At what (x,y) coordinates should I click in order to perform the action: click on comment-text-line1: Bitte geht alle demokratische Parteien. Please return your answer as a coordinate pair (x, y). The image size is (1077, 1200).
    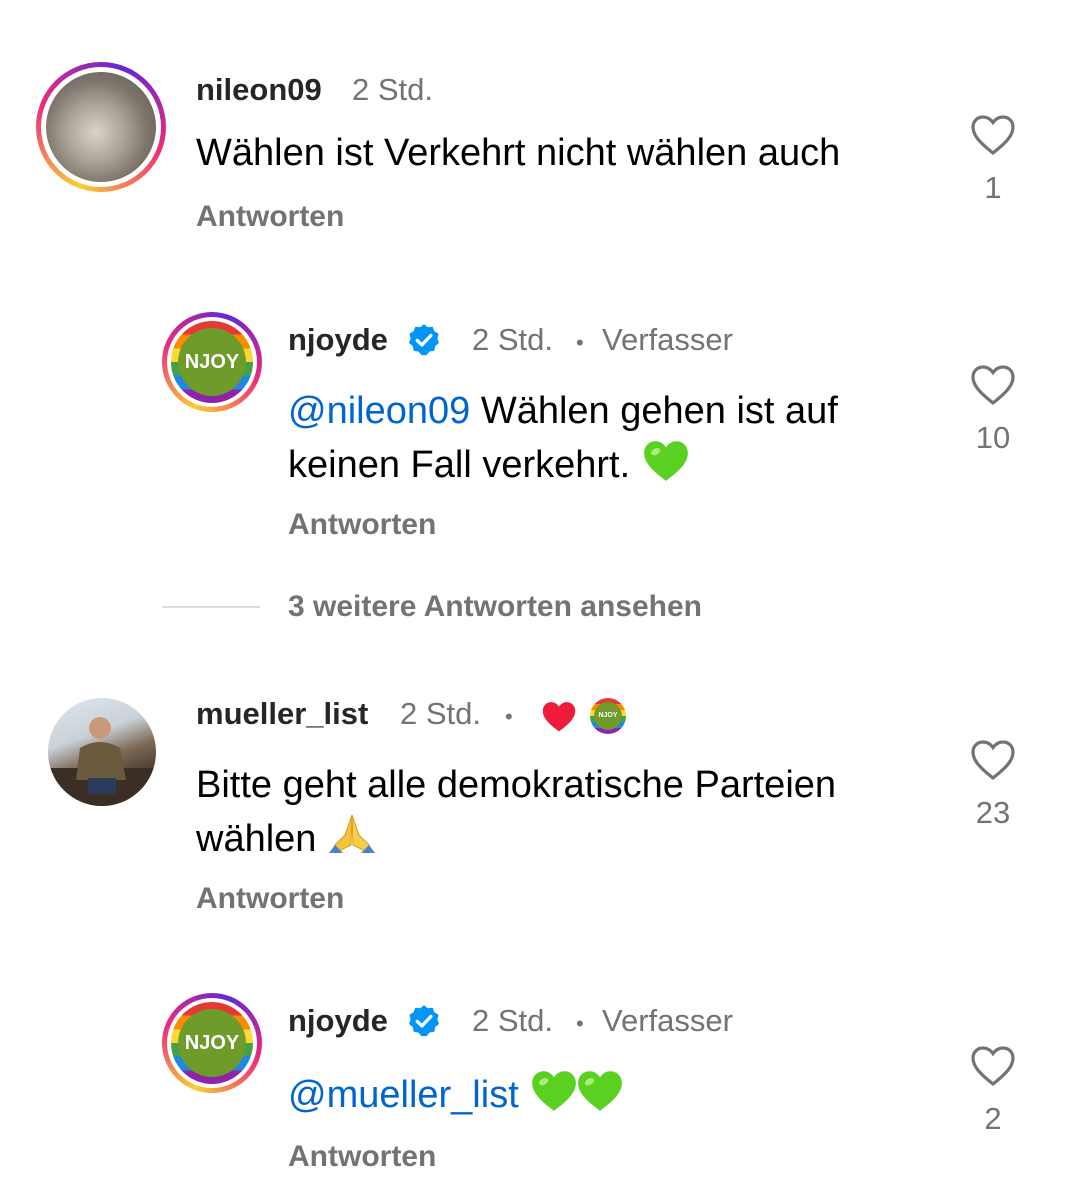
    Looking at the image, I should click on (516, 785).